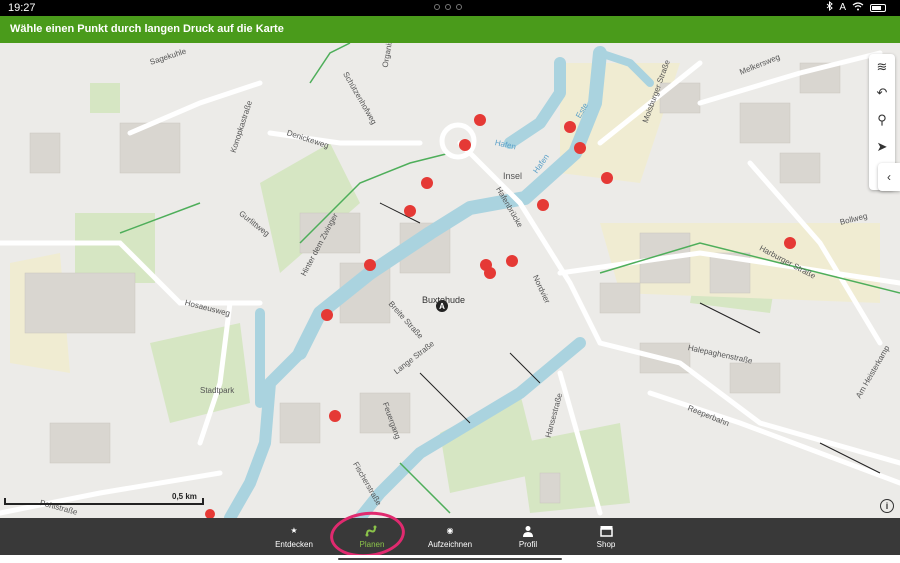 This screenshot has width=900, height=563. Describe the element at coordinates (878, 7) in the screenshot. I see `battery-icon` at that location.